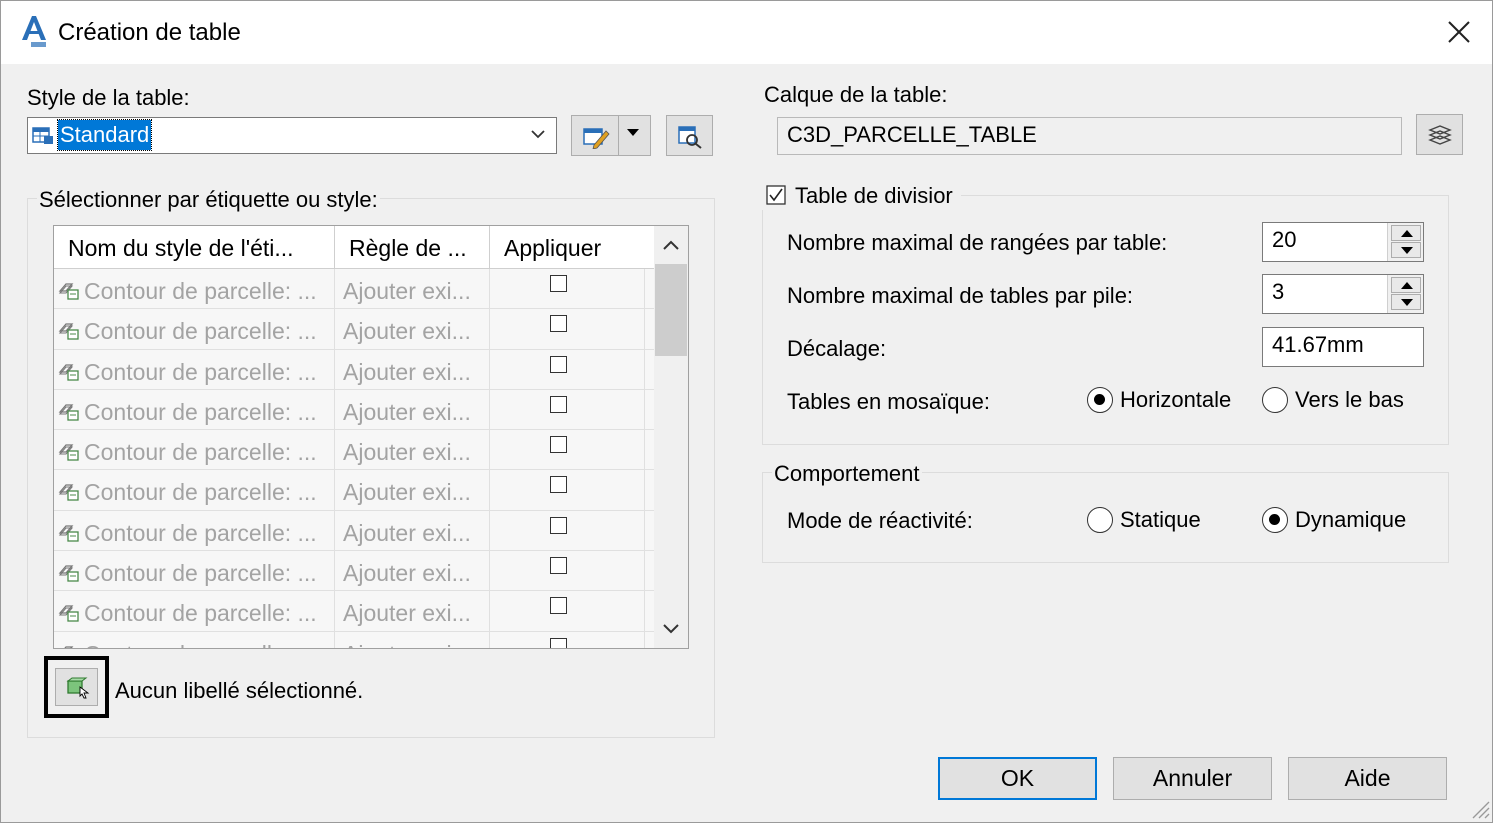  Describe the element at coordinates (837, 348) in the screenshot. I see `offset-label: Décalage:` at that location.